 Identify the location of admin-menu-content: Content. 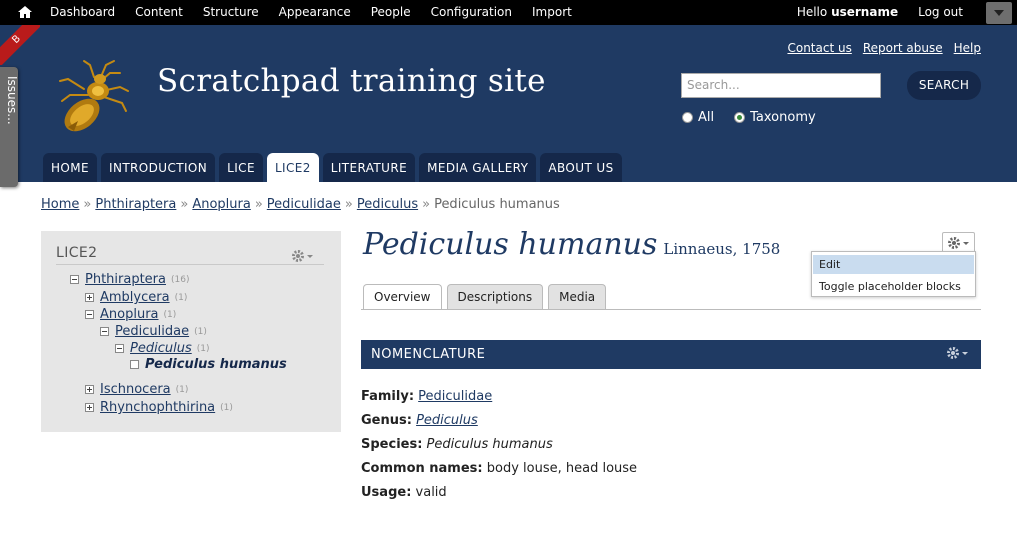
(159, 12).